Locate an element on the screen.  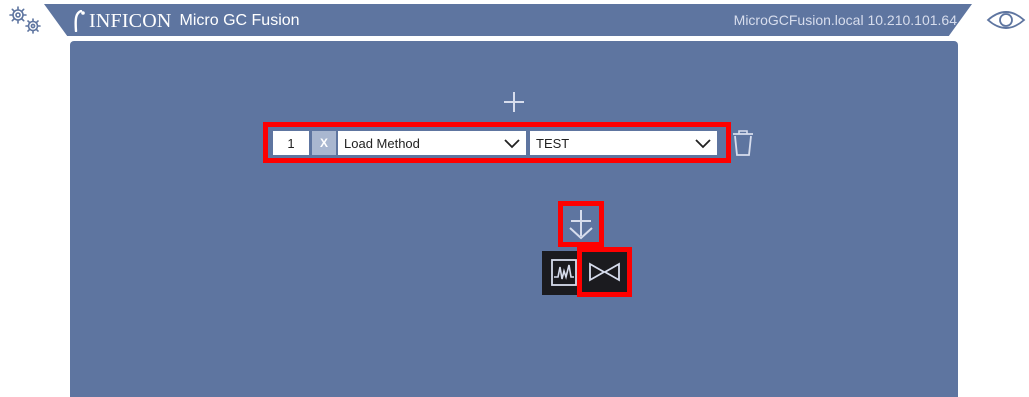
step-action-value: Load Method is located at coordinates (382, 143).